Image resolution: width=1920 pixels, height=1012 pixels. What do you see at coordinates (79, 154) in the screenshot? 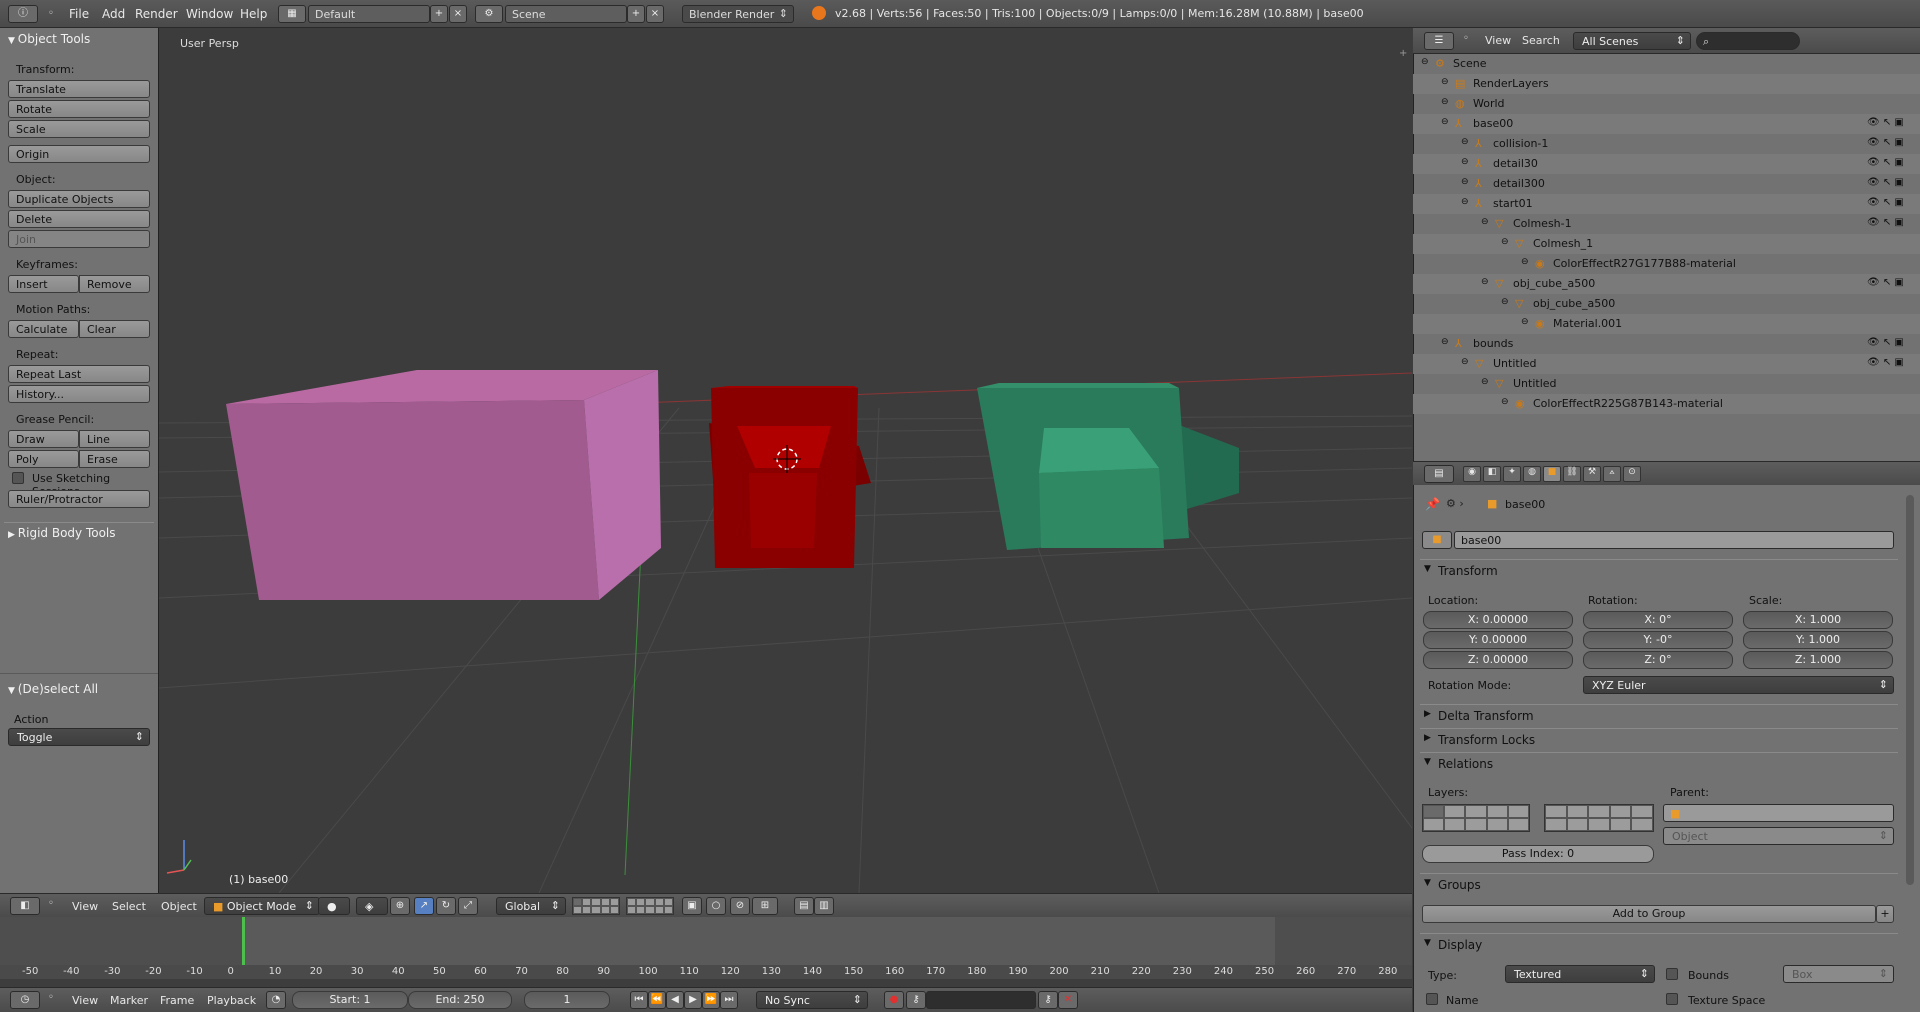
I see `origin-button: Origin` at bounding box center [79, 154].